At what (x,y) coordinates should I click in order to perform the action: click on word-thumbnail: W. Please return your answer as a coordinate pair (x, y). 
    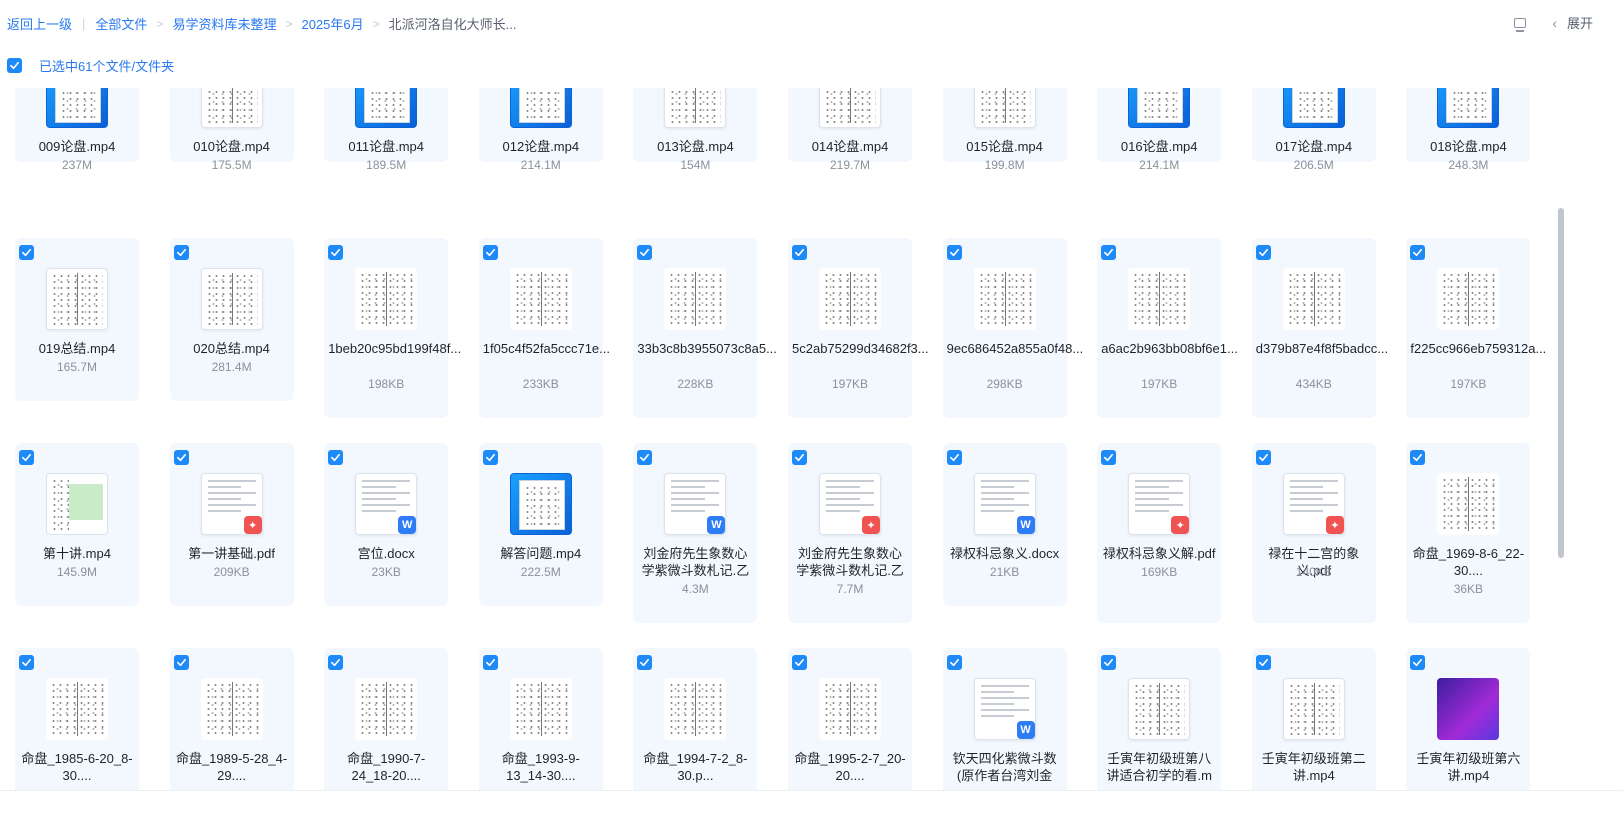
    Looking at the image, I should click on (1004, 504).